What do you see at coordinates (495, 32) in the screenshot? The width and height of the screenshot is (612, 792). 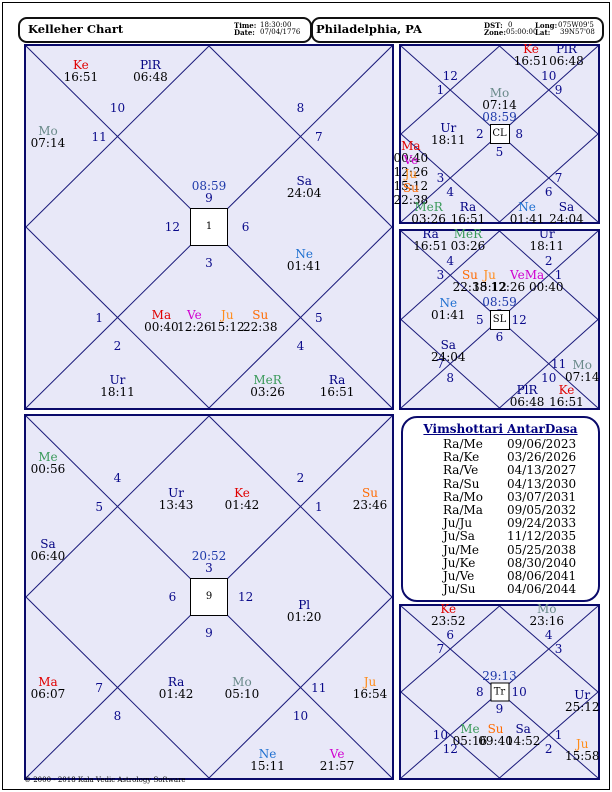 I see `zone-label: Zone:` at bounding box center [495, 32].